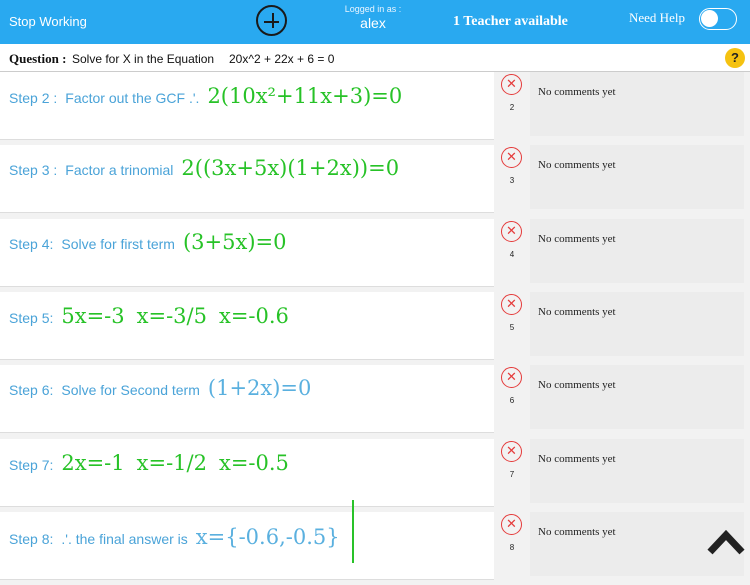  I want to click on step-label: Step 8:, so click(31, 538).